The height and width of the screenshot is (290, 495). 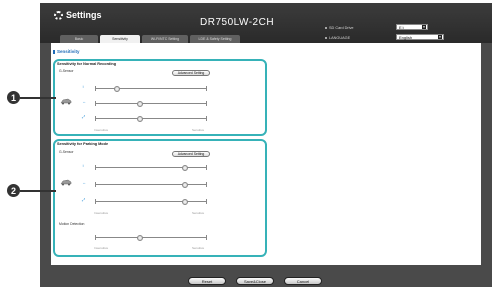 I want to click on parking-advanced-setting-button: Advanced Setting, so click(x=191, y=154).